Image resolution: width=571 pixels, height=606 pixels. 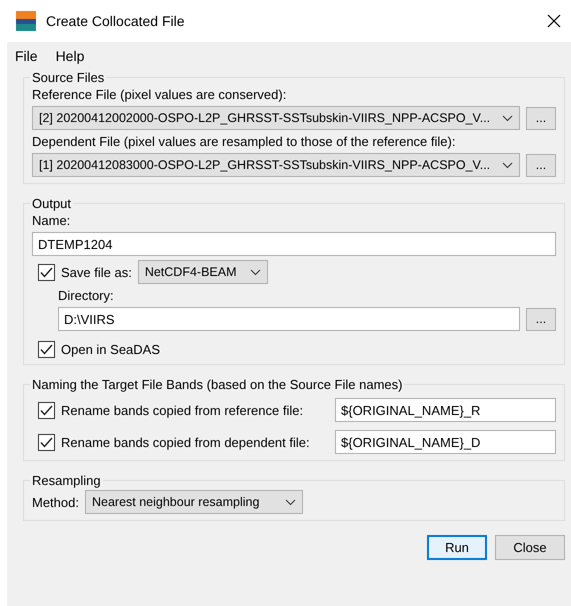 What do you see at coordinates (26, 21) in the screenshot?
I see `app-icon` at bounding box center [26, 21].